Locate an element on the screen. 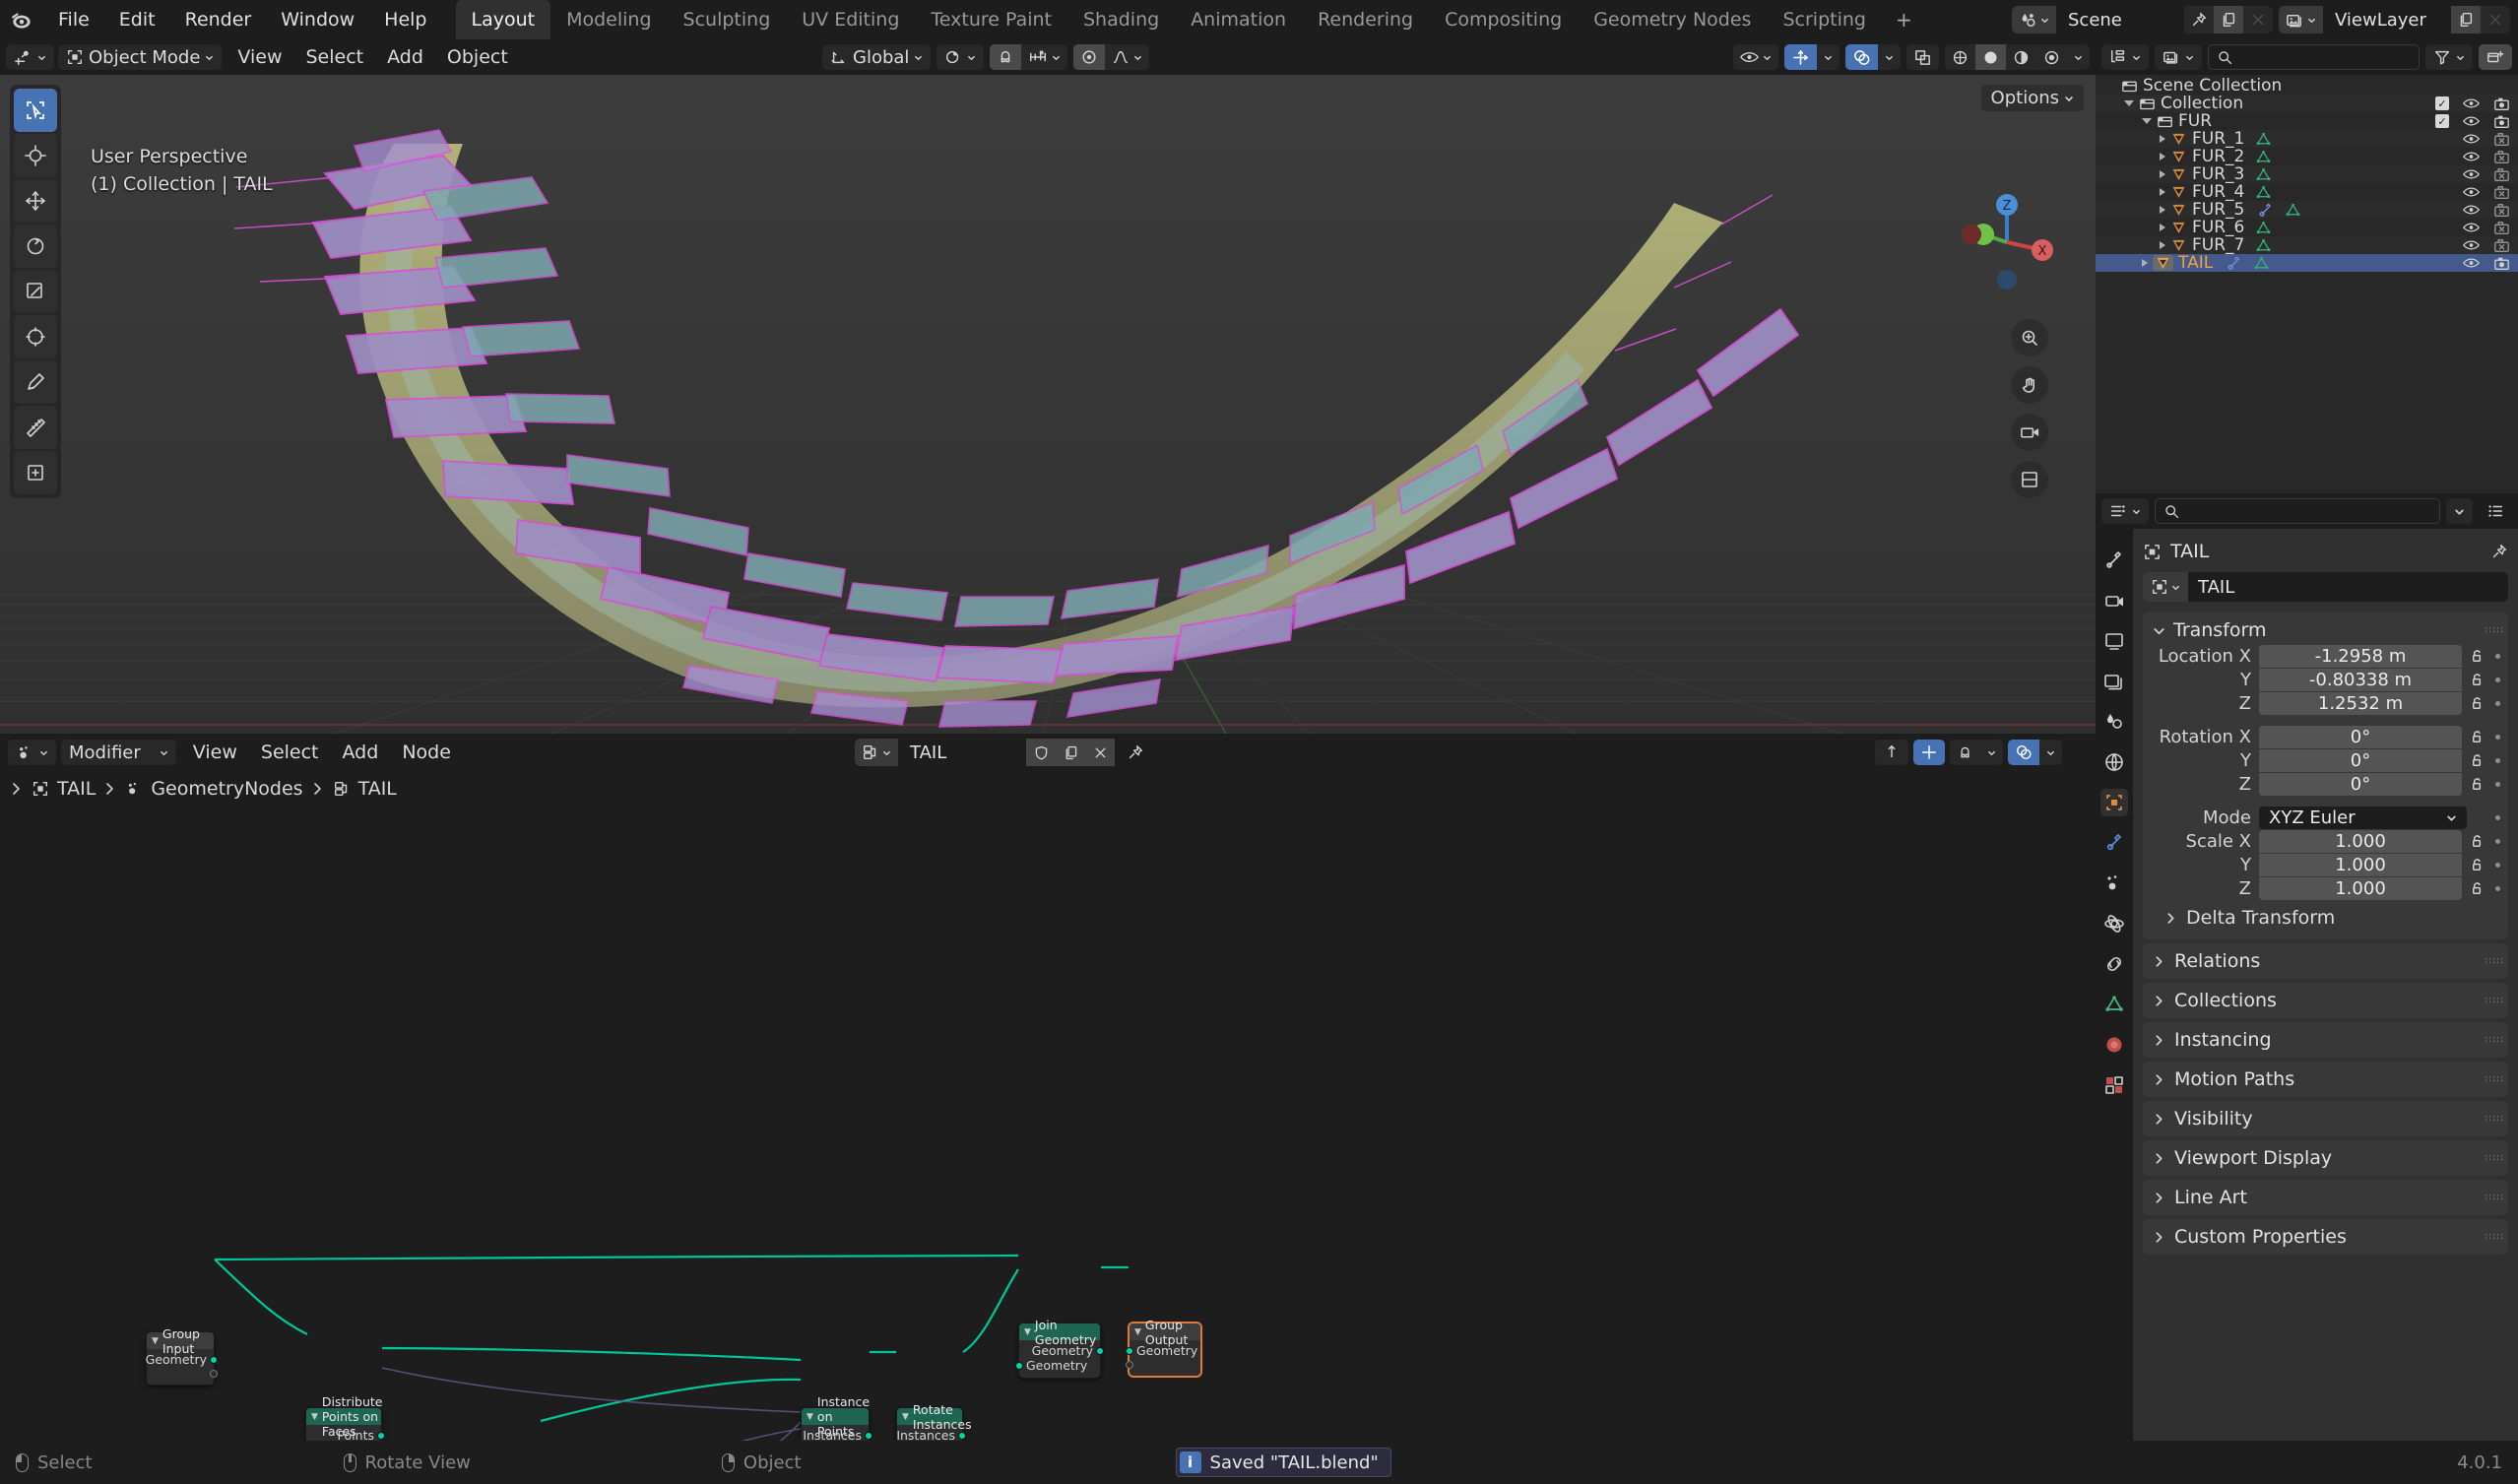 The image size is (2518, 1484). viewport-menu-select: Select is located at coordinates (334, 57).